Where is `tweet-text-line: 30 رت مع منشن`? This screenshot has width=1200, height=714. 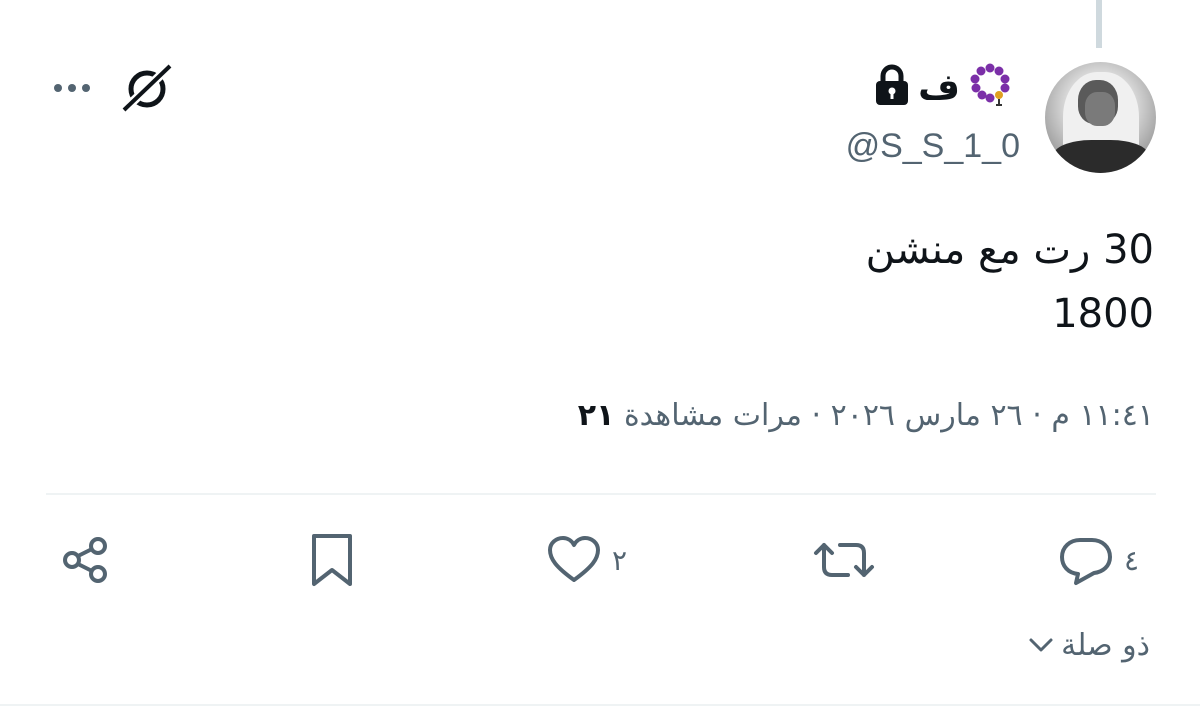 tweet-text-line: 30 رت مع منشن is located at coordinates (1009, 250).